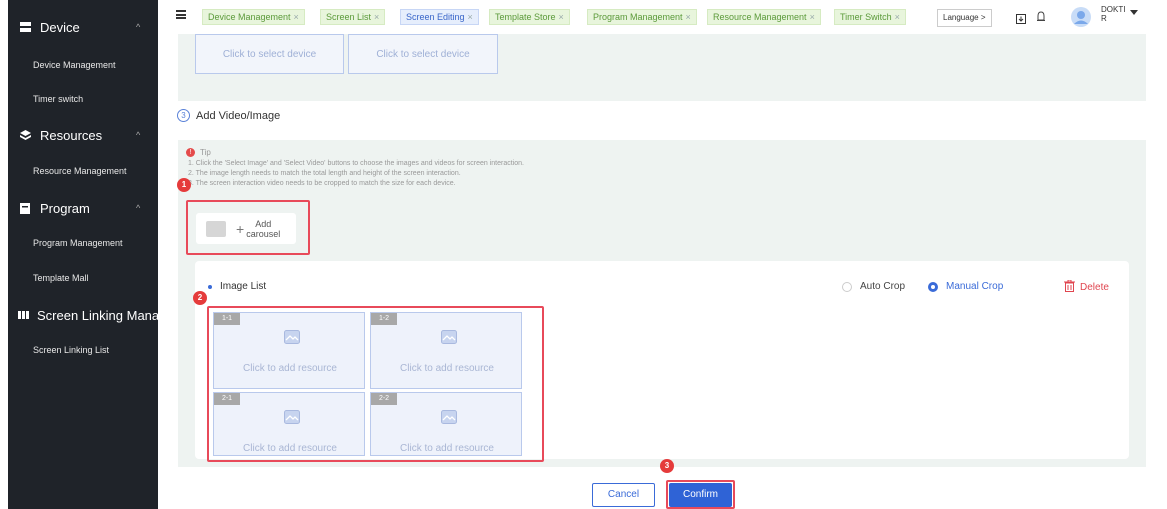 This screenshot has width=1167, height=509. What do you see at coordinates (190, 152) in the screenshot?
I see `alert-icon: !` at bounding box center [190, 152].